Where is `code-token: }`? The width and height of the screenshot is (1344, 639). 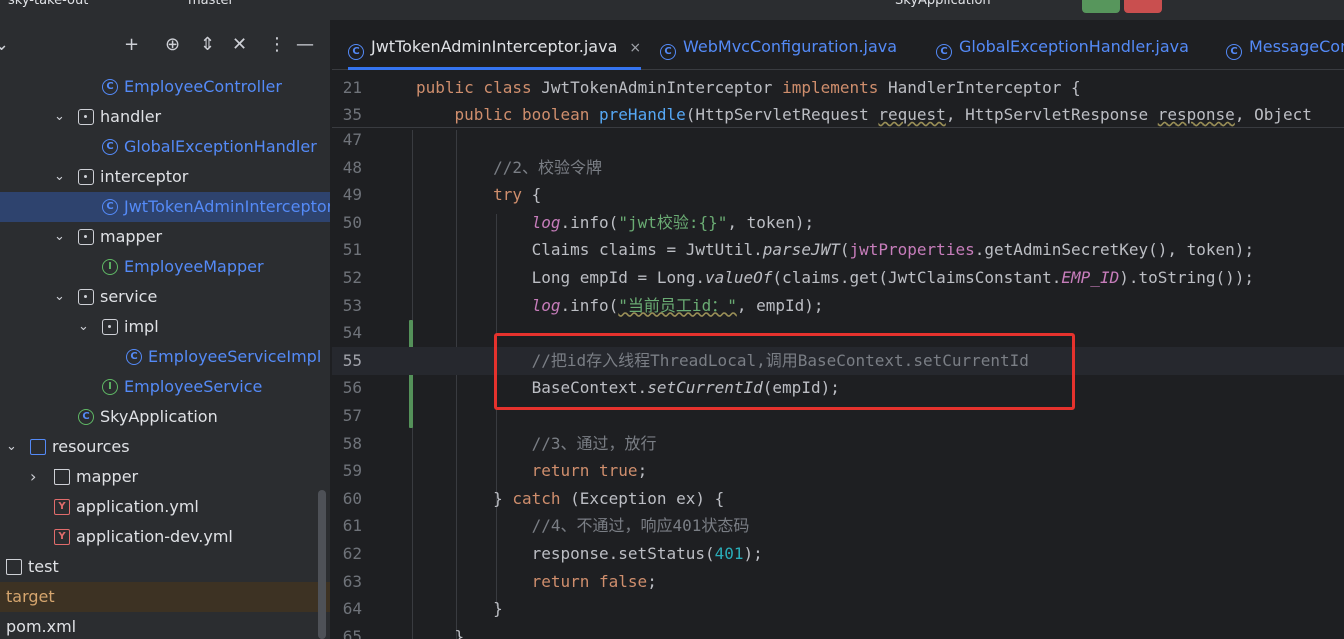
code-token: } is located at coordinates (464, 498).